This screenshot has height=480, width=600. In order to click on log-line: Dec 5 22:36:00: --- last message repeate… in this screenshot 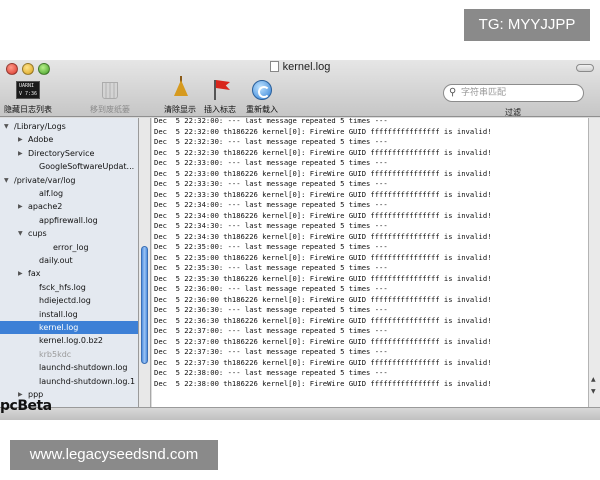, I will do `click(271, 288)`.